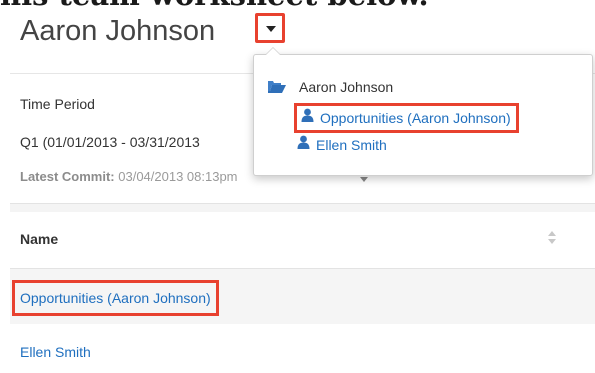 This screenshot has height=373, width=595. Describe the element at coordinates (67, 176) in the screenshot. I see `latest-commit-label: Latest Commit:` at that location.